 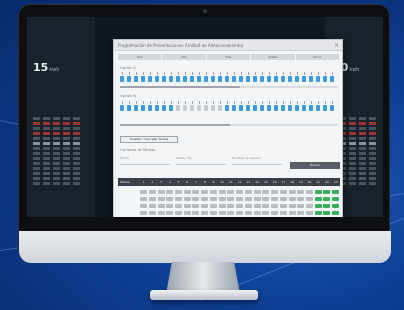 What do you see at coordinates (273, 57) in the screenshot?
I see `tab-4: Cuatro` at bounding box center [273, 57].